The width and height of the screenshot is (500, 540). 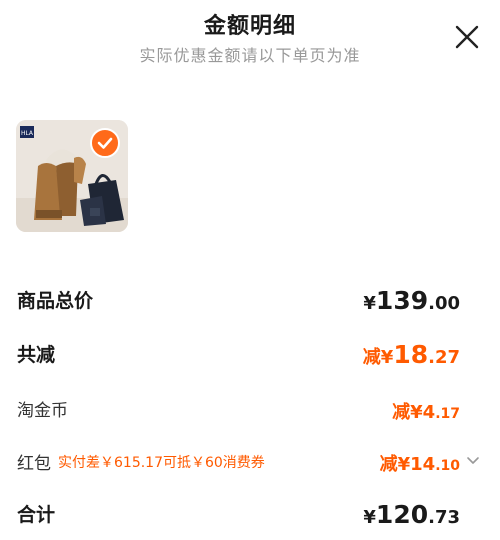 I want to click on coins-amount: 减¥4.17, so click(x=426, y=412).